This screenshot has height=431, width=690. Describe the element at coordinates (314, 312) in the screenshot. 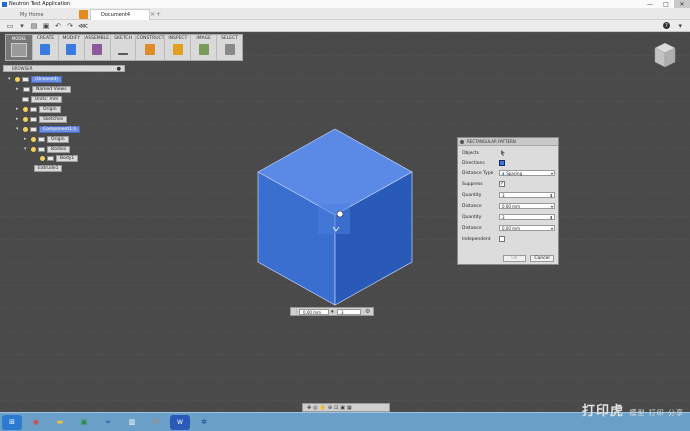

I see `distance-manipulator-input: 0.00 mm` at that location.